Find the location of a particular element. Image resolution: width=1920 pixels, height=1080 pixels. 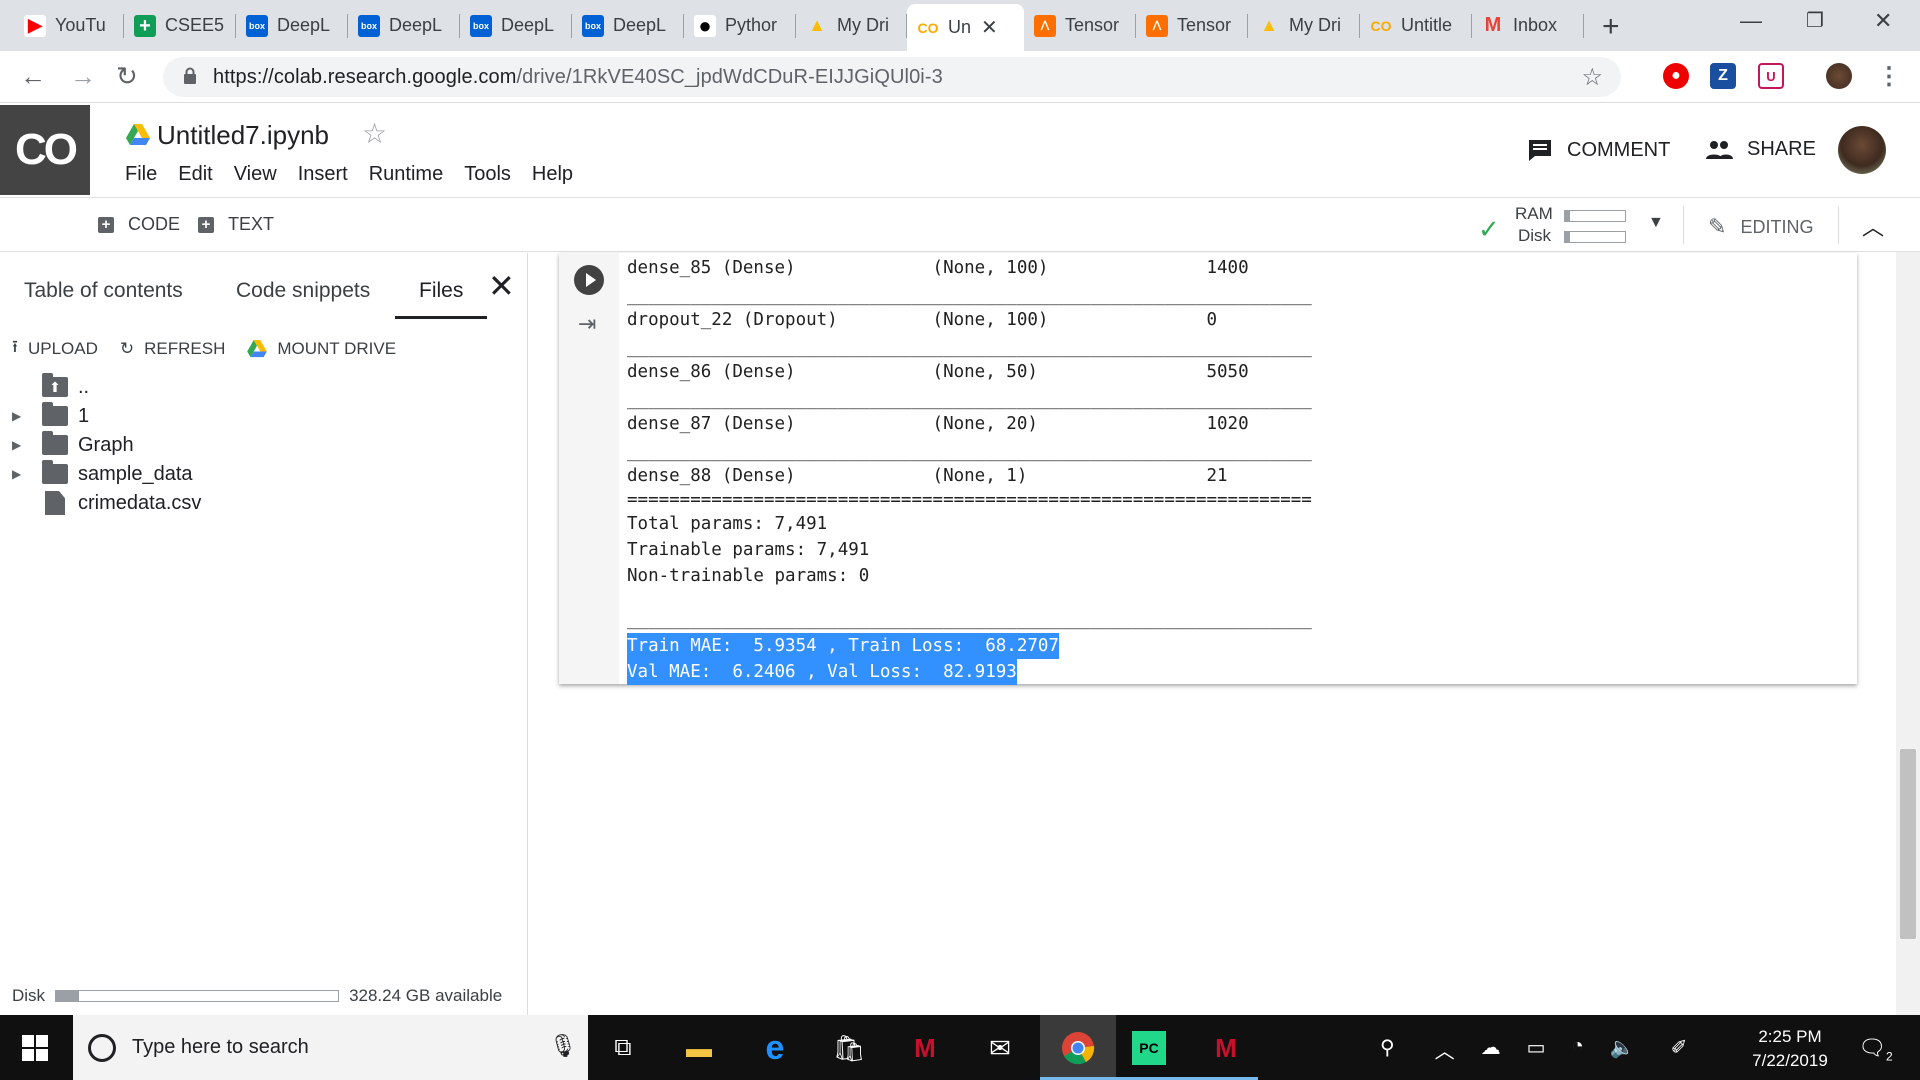

pen-icon: ✐ is located at coordinates (1679, 1049).